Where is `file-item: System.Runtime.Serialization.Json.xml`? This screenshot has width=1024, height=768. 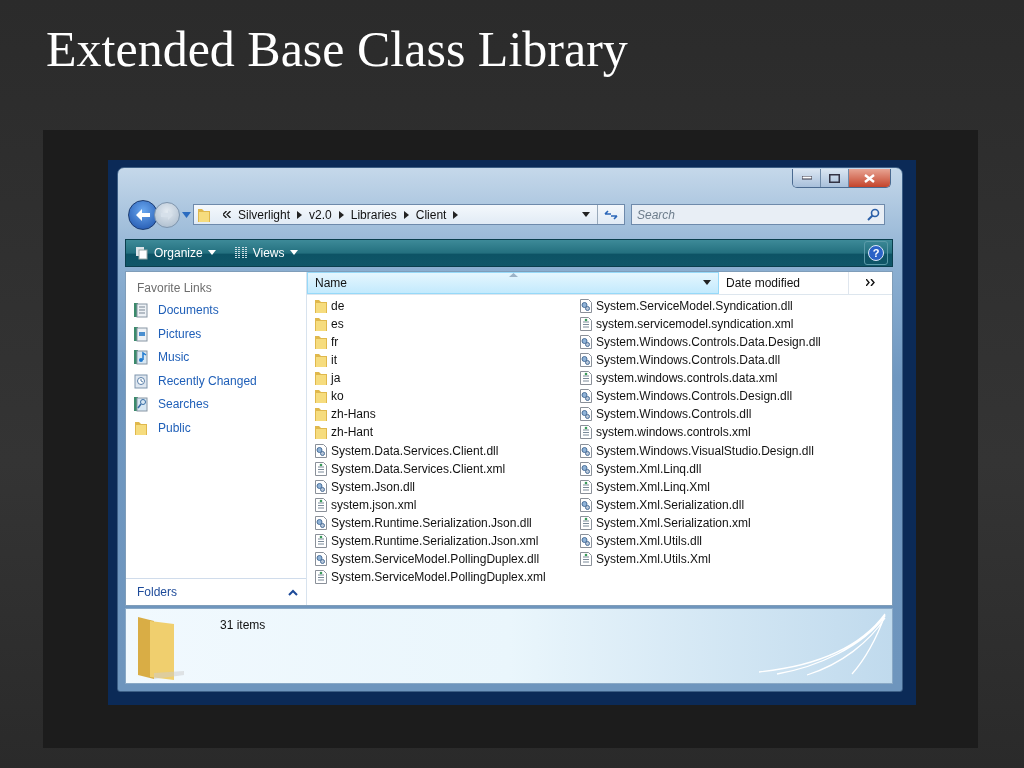
file-item: System.Runtime.Serialization.Json.xml is located at coordinates (445, 540).